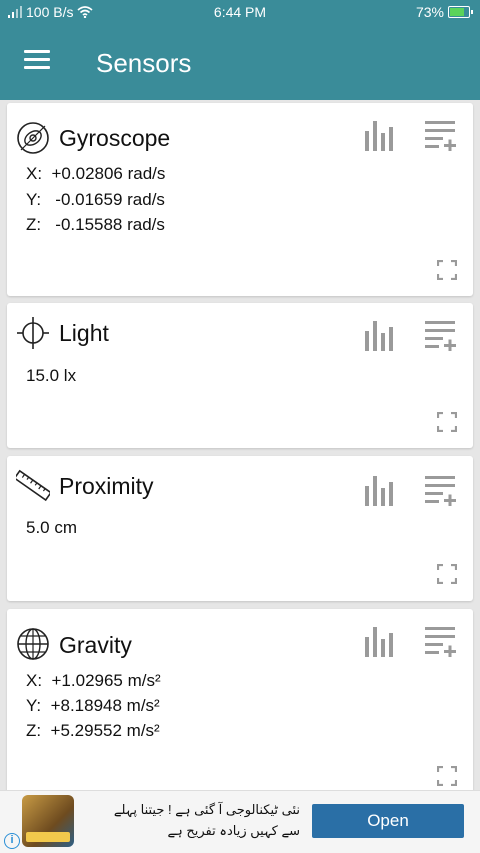 This screenshot has height=853, width=480. What do you see at coordinates (37, 60) in the screenshot?
I see `hamburger-menu-icon` at bounding box center [37, 60].